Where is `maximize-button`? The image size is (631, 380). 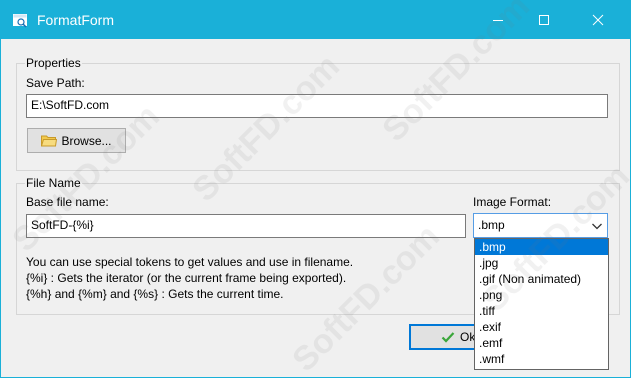 maximize-button is located at coordinates (544, 20).